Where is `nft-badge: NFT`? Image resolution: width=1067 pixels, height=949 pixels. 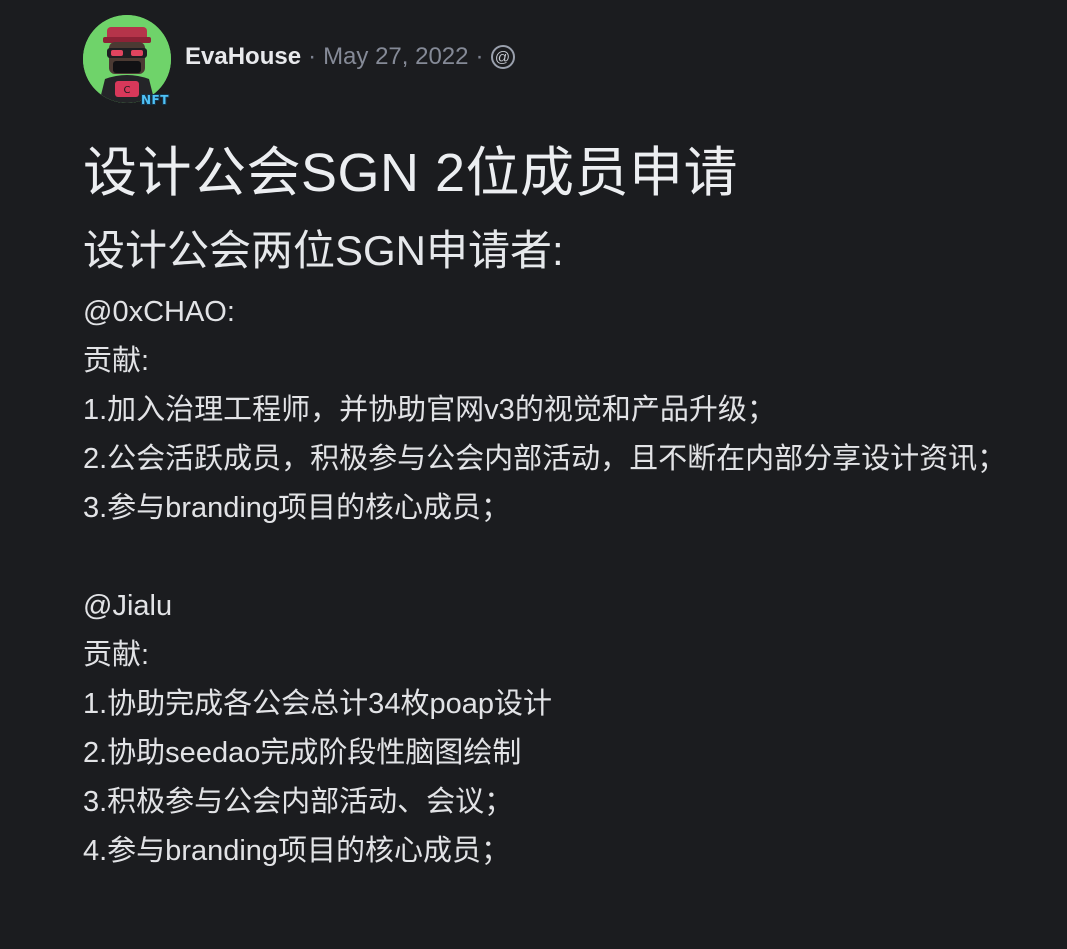 nft-badge: NFT is located at coordinates (155, 100).